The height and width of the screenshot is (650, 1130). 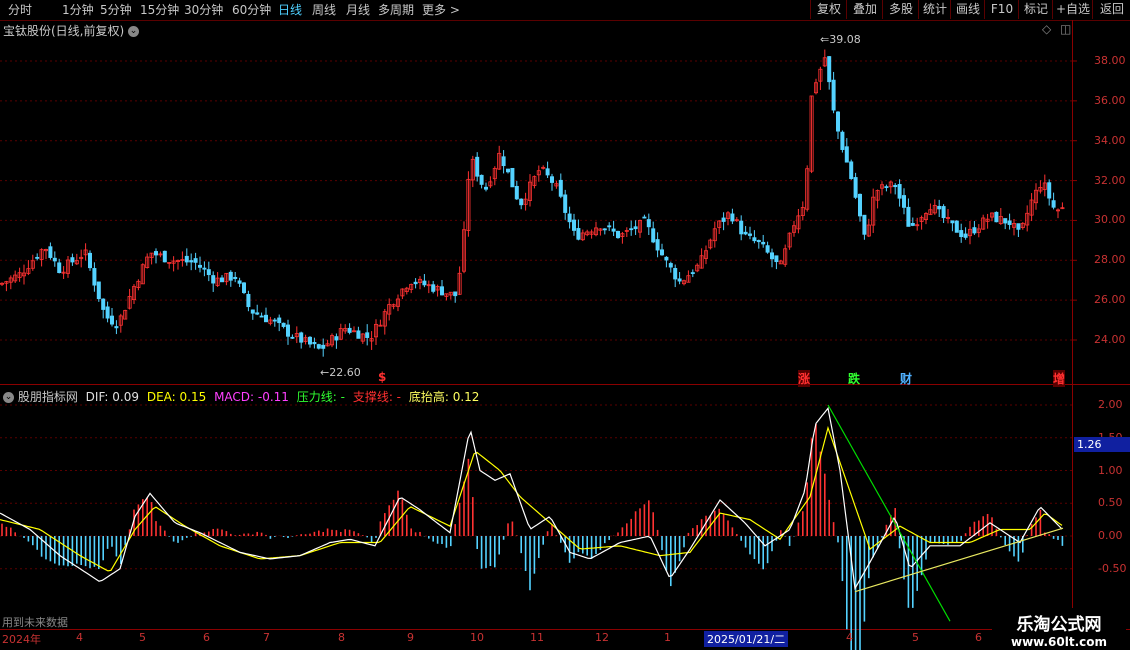 What do you see at coordinates (266, 637) in the screenshot?
I see `x-label-jul: 7` at bounding box center [266, 637].